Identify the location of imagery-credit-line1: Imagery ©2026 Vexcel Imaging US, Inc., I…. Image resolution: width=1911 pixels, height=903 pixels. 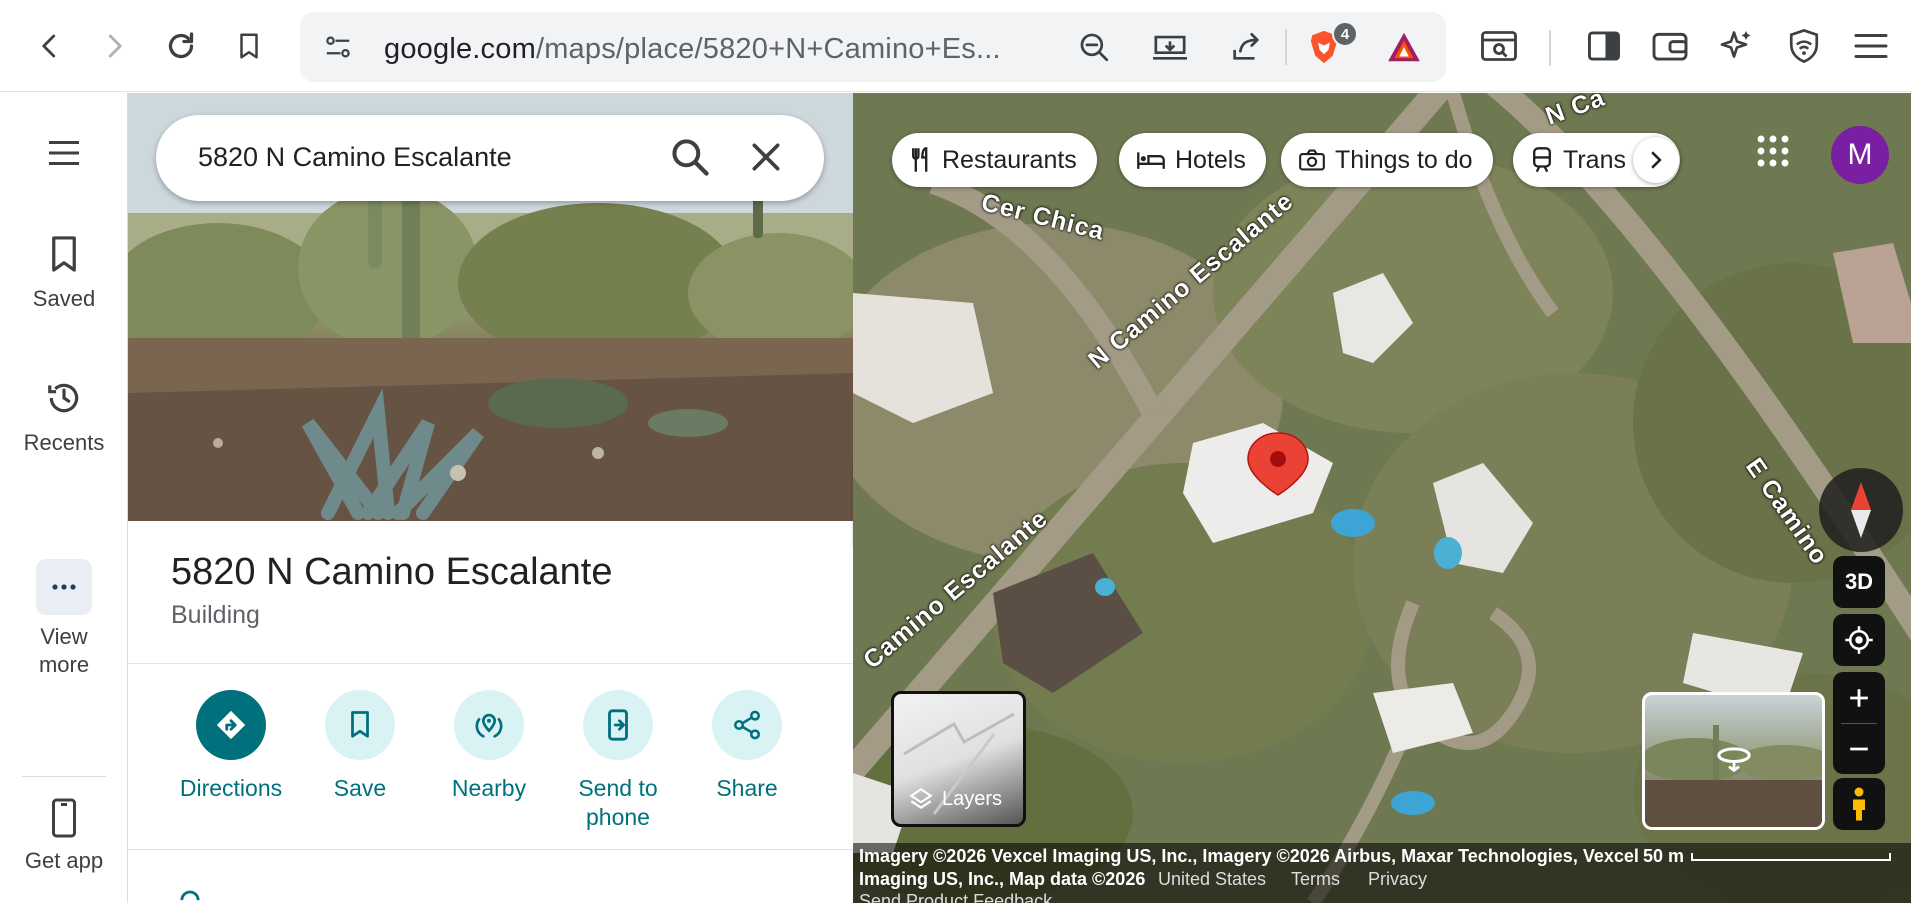
(1249, 856).